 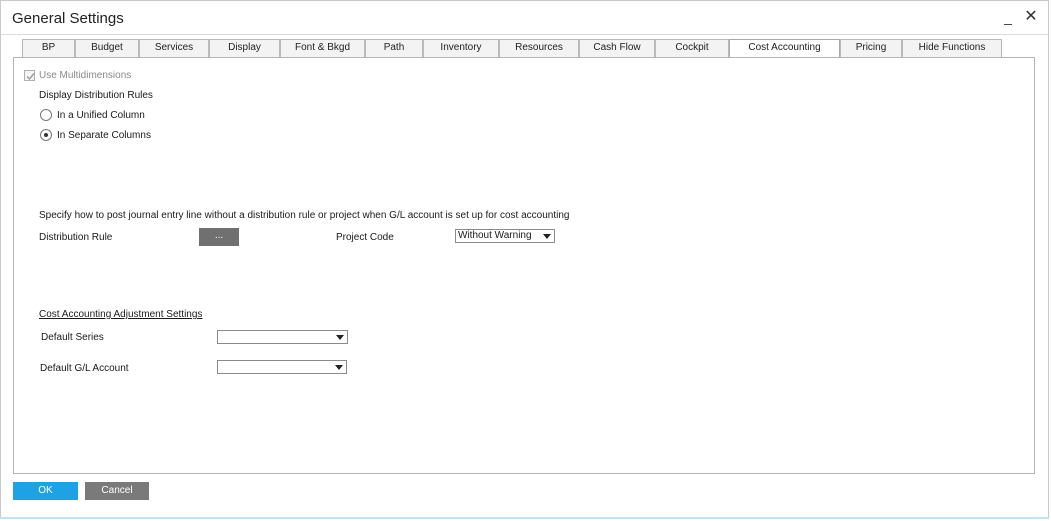 What do you see at coordinates (524, 518) in the screenshot?
I see `window-bottom-border` at bounding box center [524, 518].